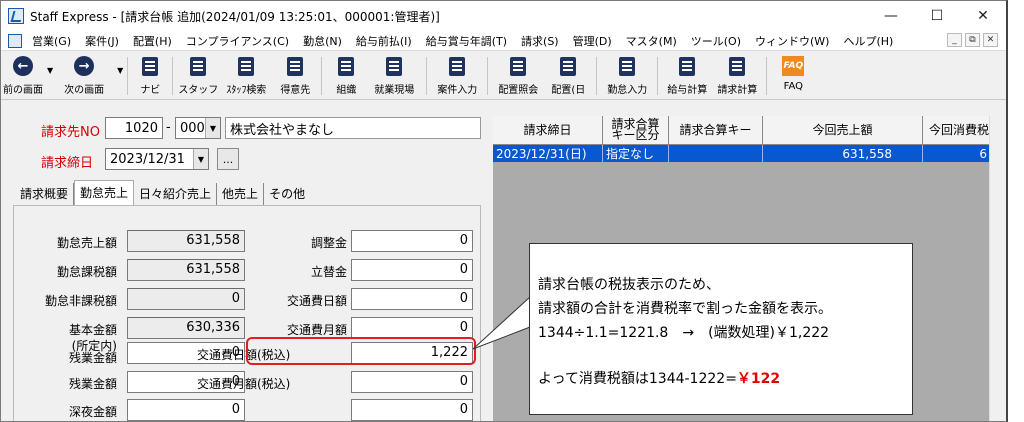 This screenshot has height=422, width=1024. Describe the element at coordinates (102, 41) in the screenshot. I see `menu-case: 案件(J)` at that location.